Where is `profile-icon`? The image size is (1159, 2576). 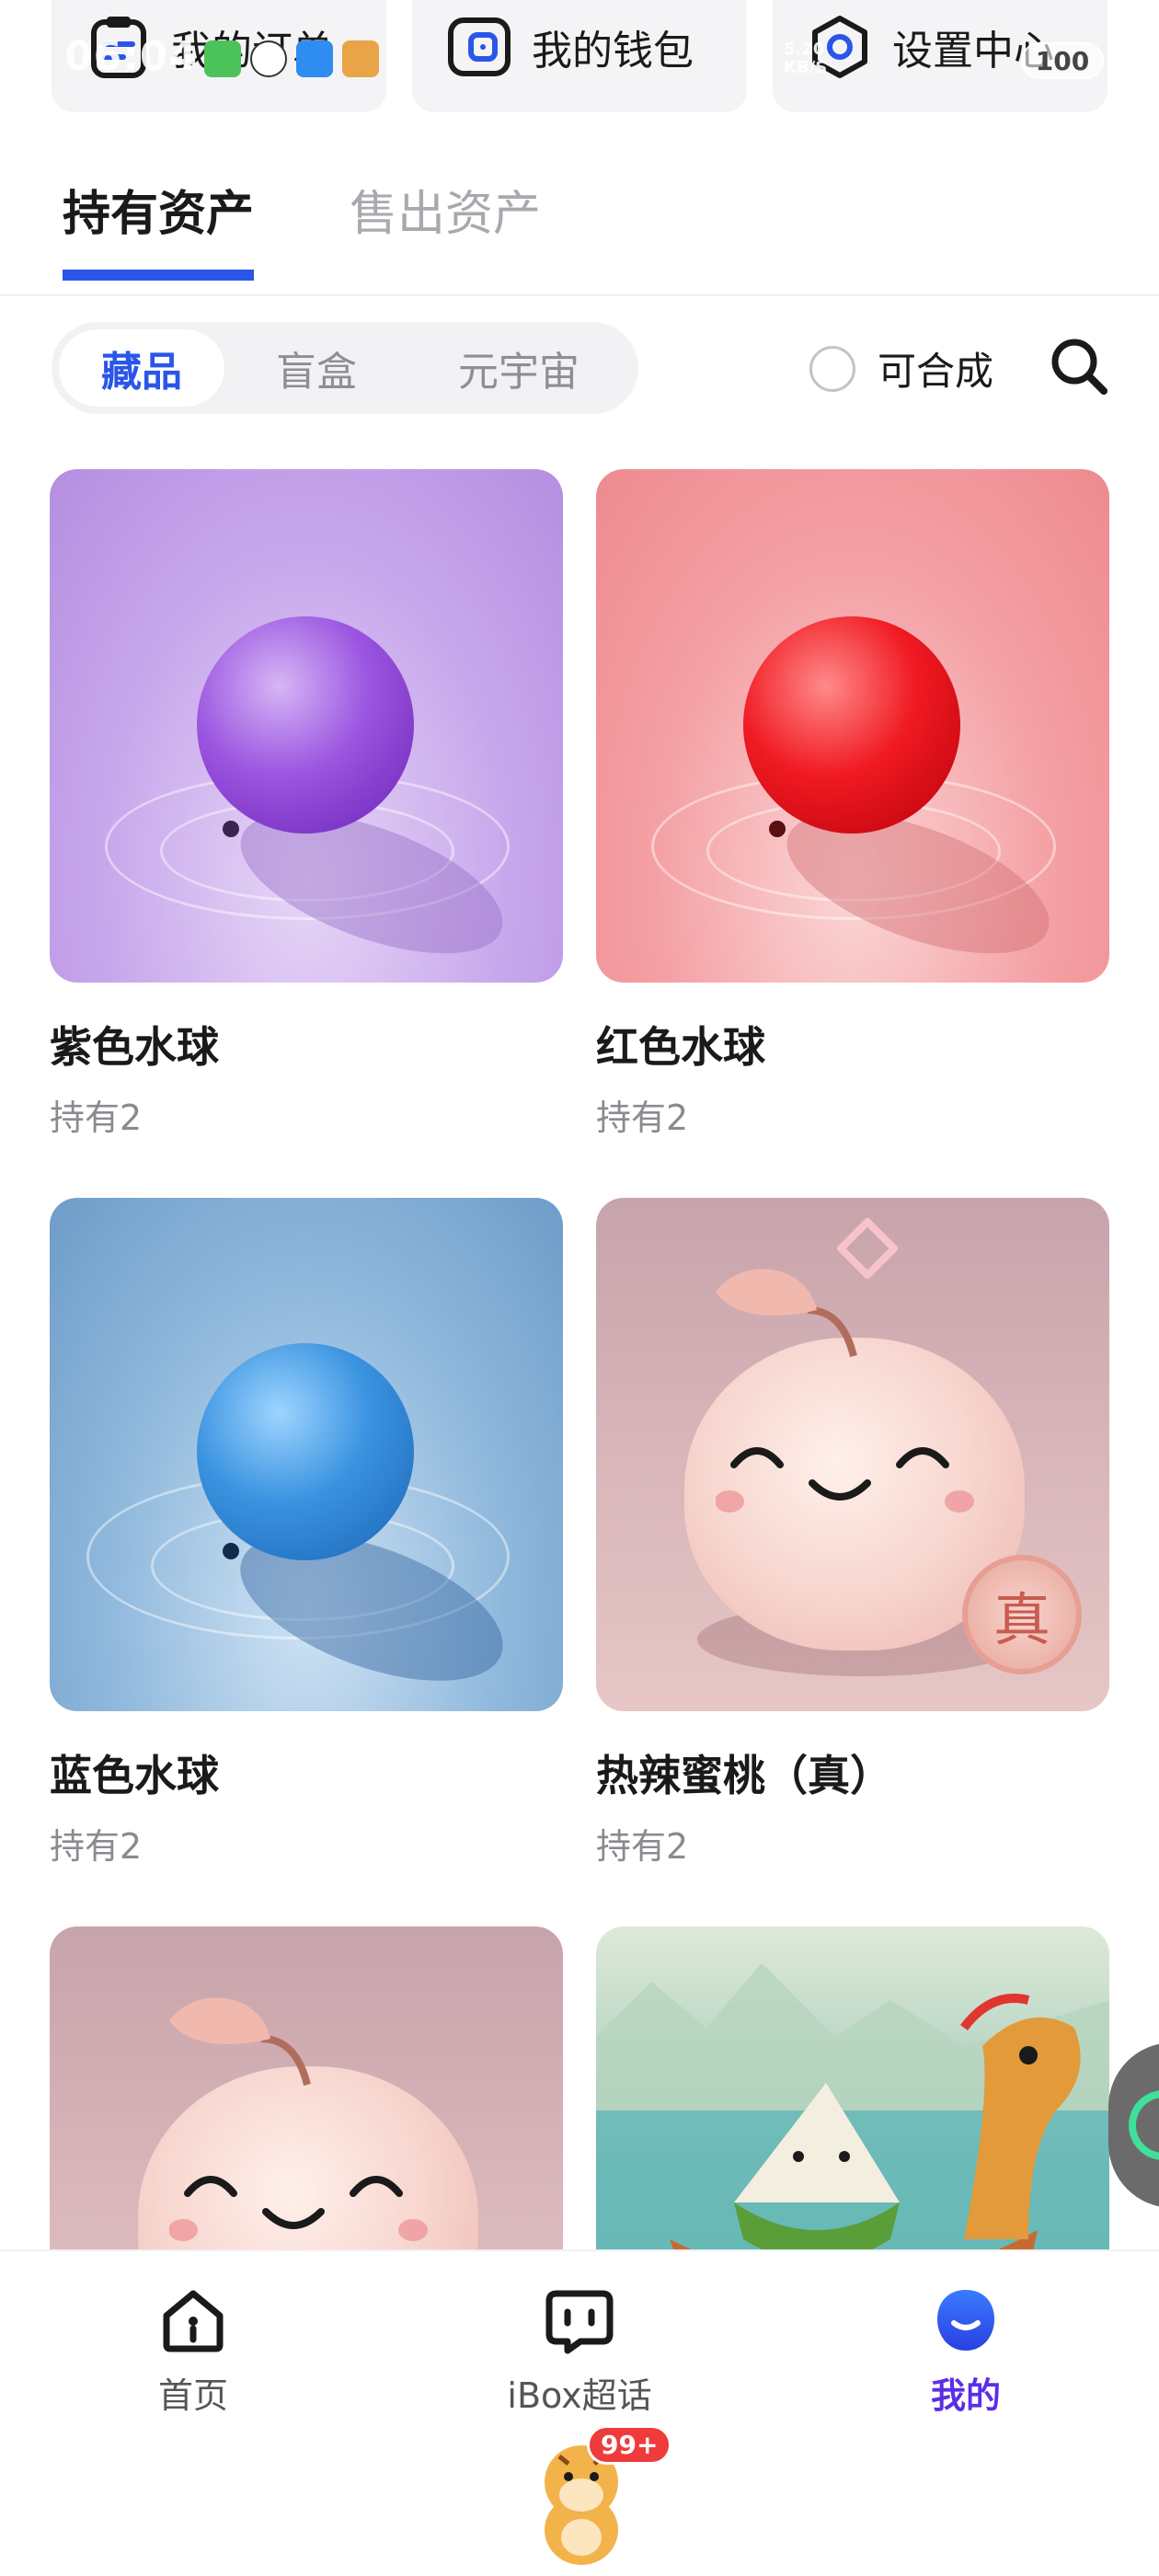 profile-icon is located at coordinates (965, 2320).